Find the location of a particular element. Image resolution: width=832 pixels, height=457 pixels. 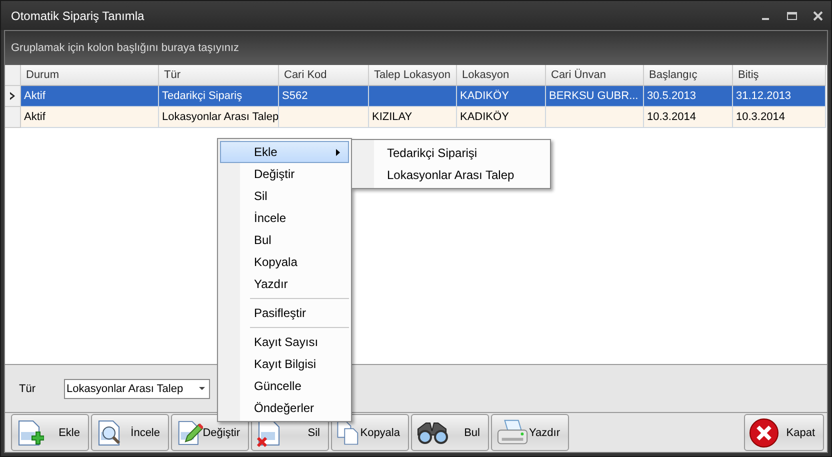

menu-item: Lokasyonlar Arası Talep is located at coordinates (451, 175).